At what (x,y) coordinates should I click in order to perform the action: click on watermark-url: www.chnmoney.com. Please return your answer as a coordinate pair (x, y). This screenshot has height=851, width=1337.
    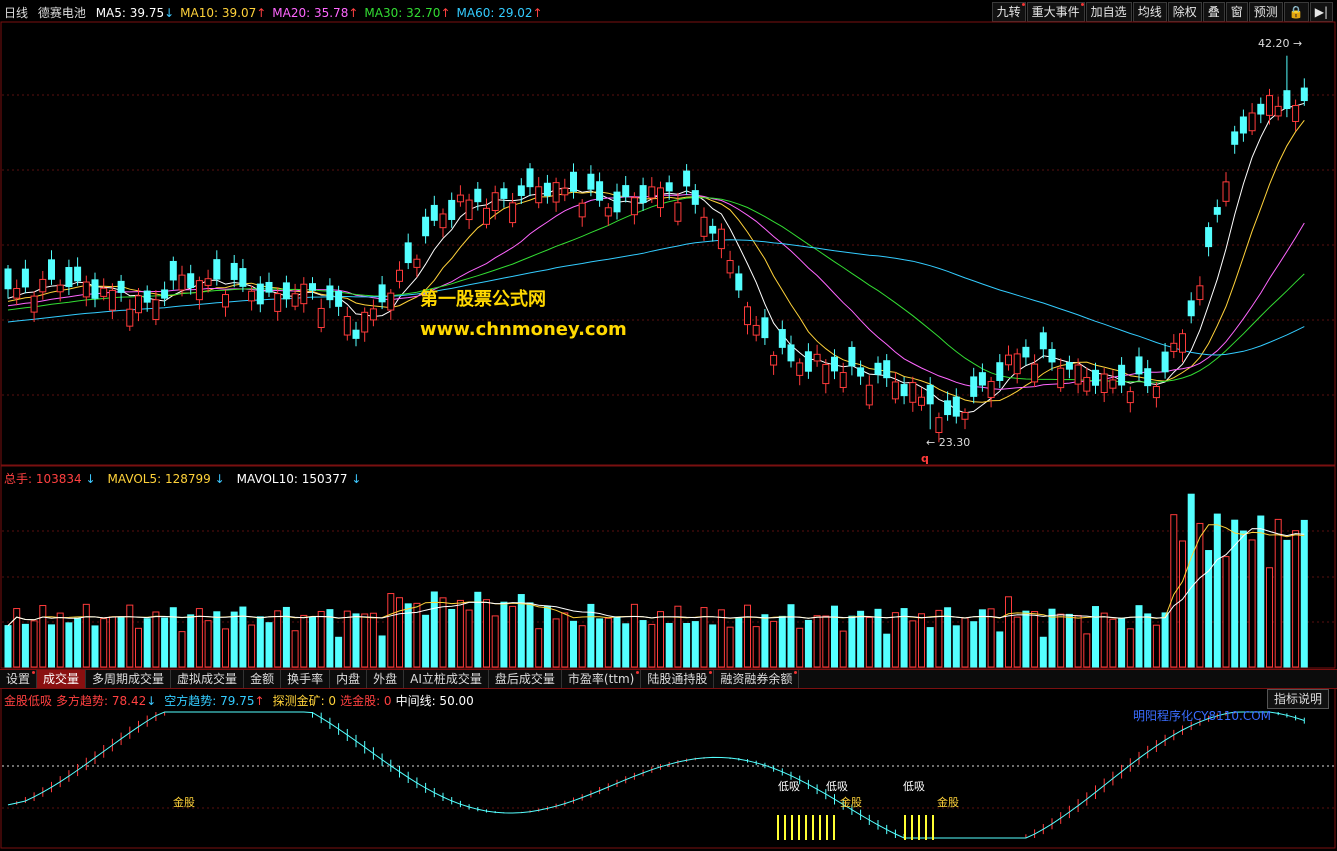
    Looking at the image, I should click on (523, 329).